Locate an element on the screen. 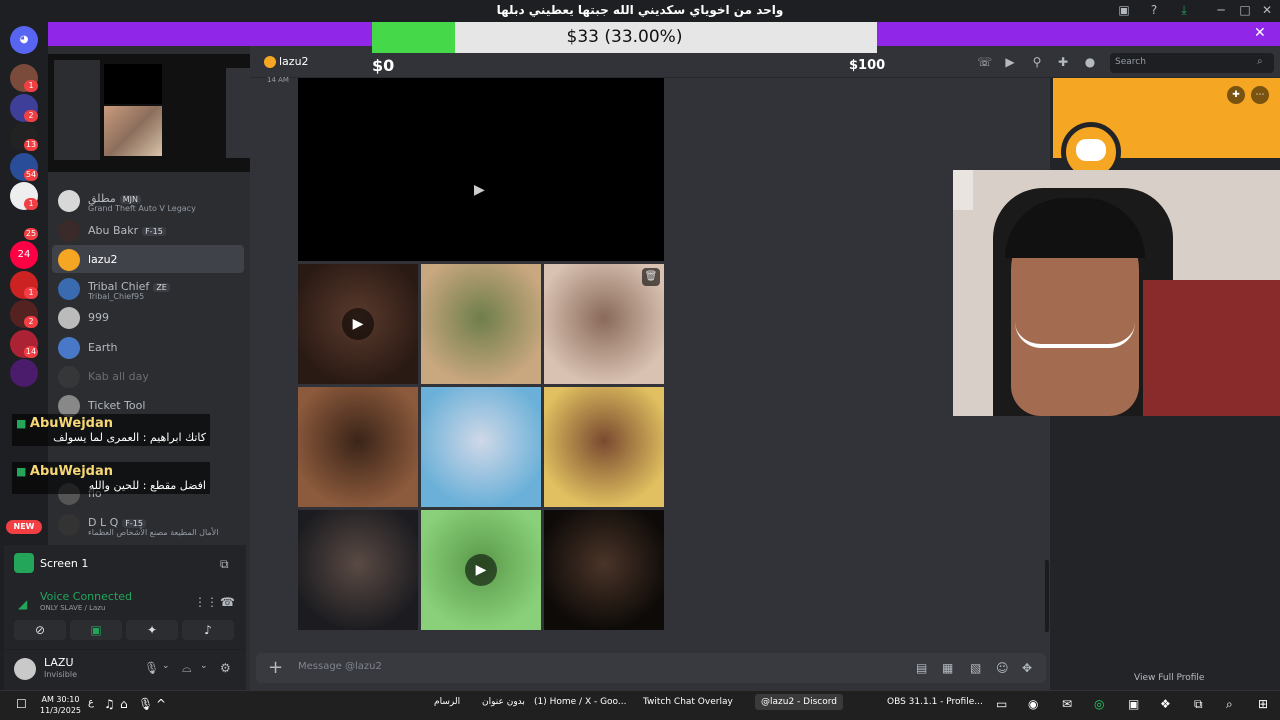 The image size is (1280, 720). dm-item: Abu Bakr F-15 is located at coordinates (148, 230).